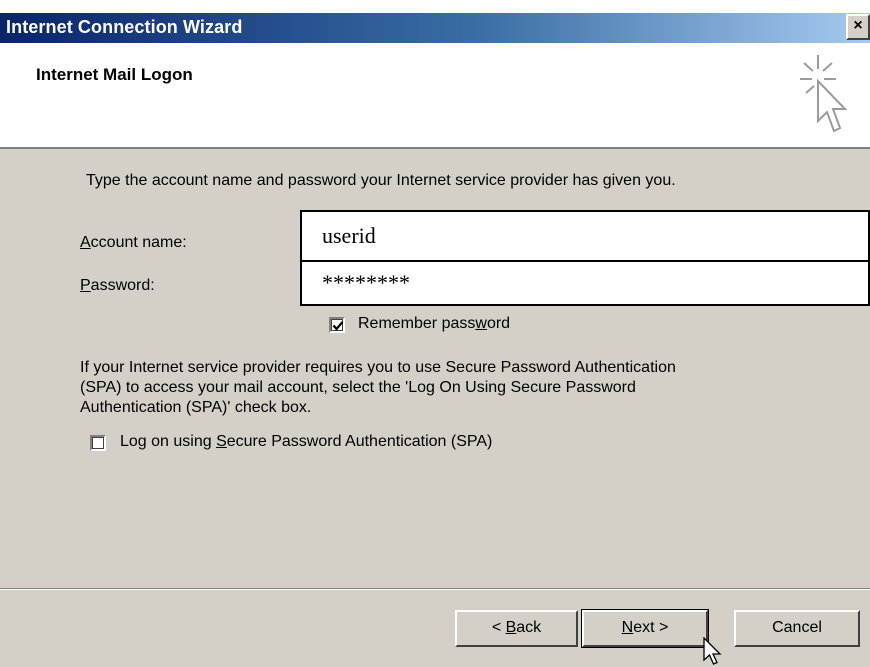  I want to click on back-label-pre: <, so click(499, 627).